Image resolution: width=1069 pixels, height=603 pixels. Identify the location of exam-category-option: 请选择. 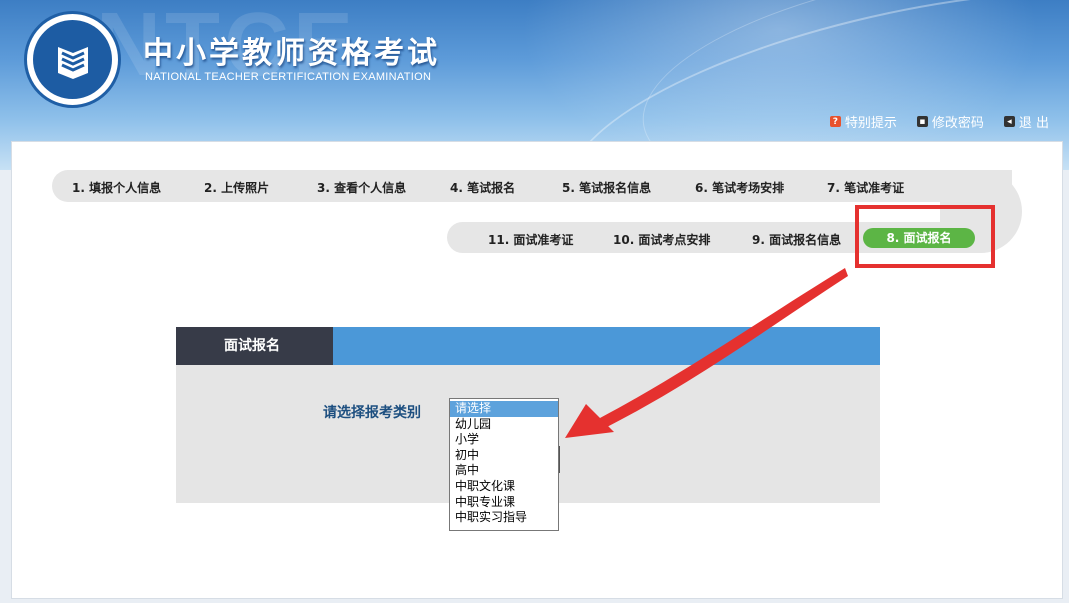
(504, 409).